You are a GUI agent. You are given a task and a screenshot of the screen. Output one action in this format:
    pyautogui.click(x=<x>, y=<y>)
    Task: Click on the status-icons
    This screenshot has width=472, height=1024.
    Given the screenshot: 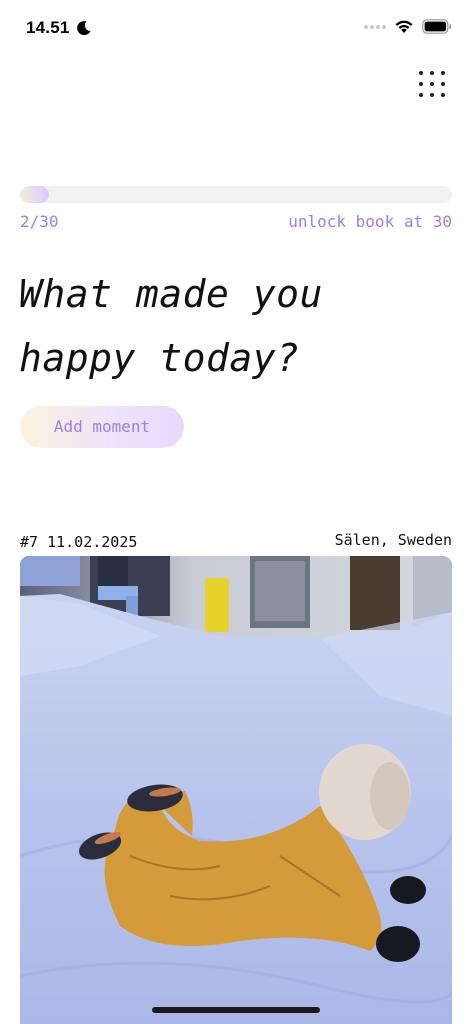 What is the action you would take?
    pyautogui.click(x=408, y=26)
    